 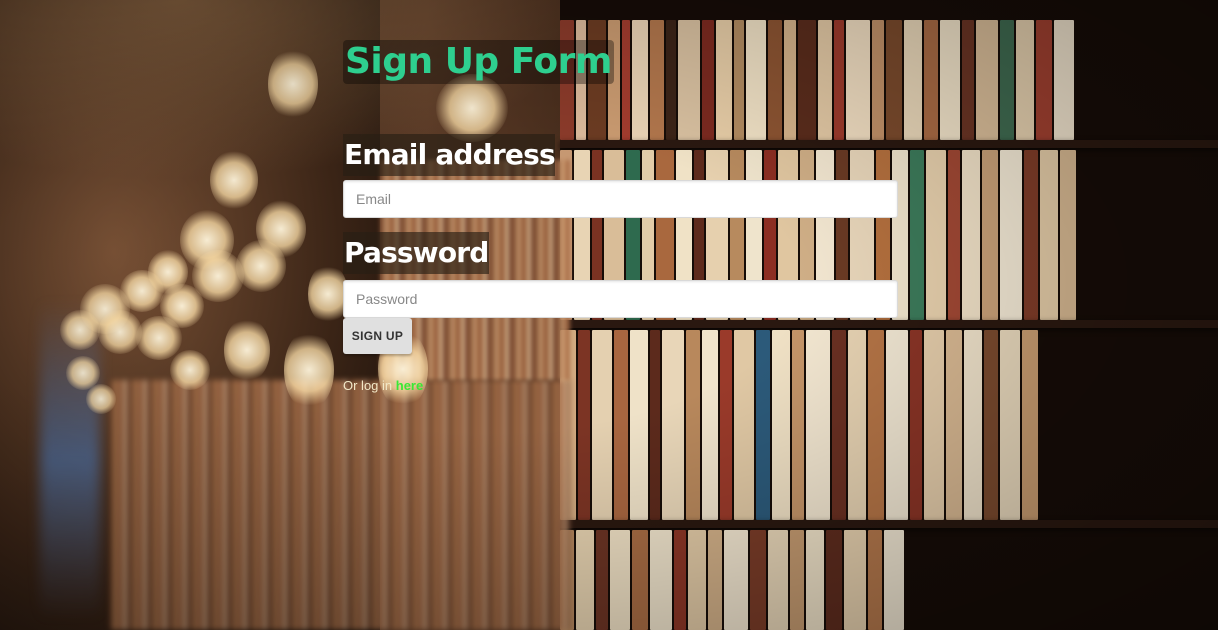 I want to click on password-input, so click(x=620, y=299).